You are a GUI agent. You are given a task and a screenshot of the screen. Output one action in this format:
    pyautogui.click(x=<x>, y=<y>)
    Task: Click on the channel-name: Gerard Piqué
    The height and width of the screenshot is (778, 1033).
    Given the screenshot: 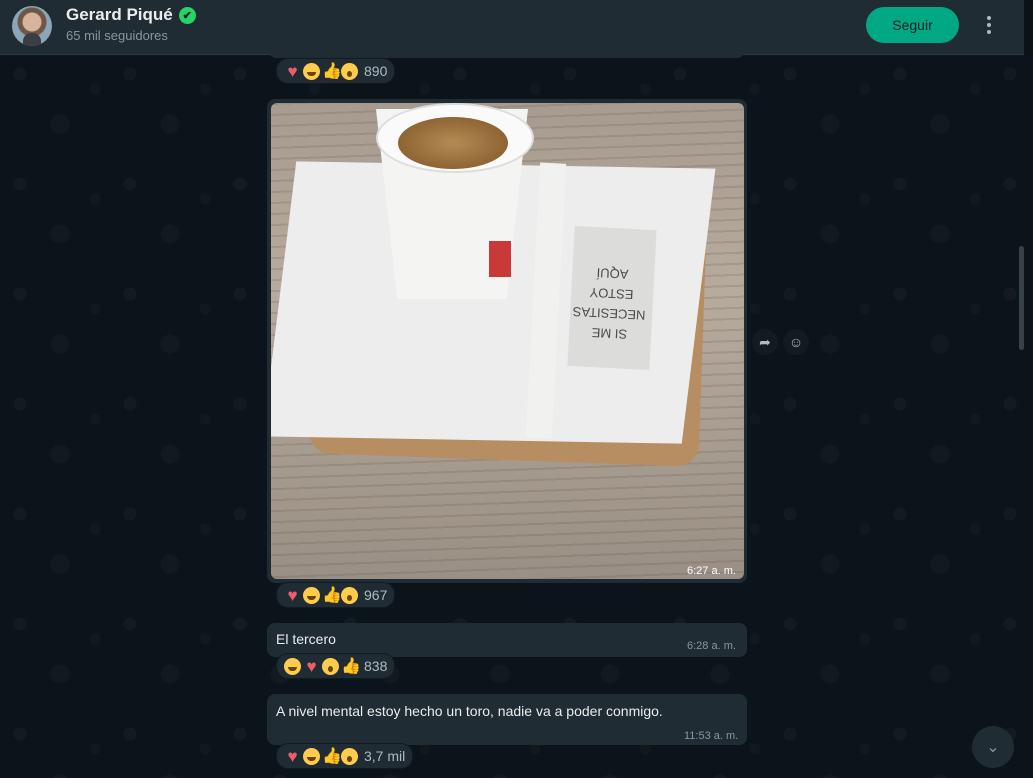 What is the action you would take?
    pyautogui.click(x=119, y=14)
    